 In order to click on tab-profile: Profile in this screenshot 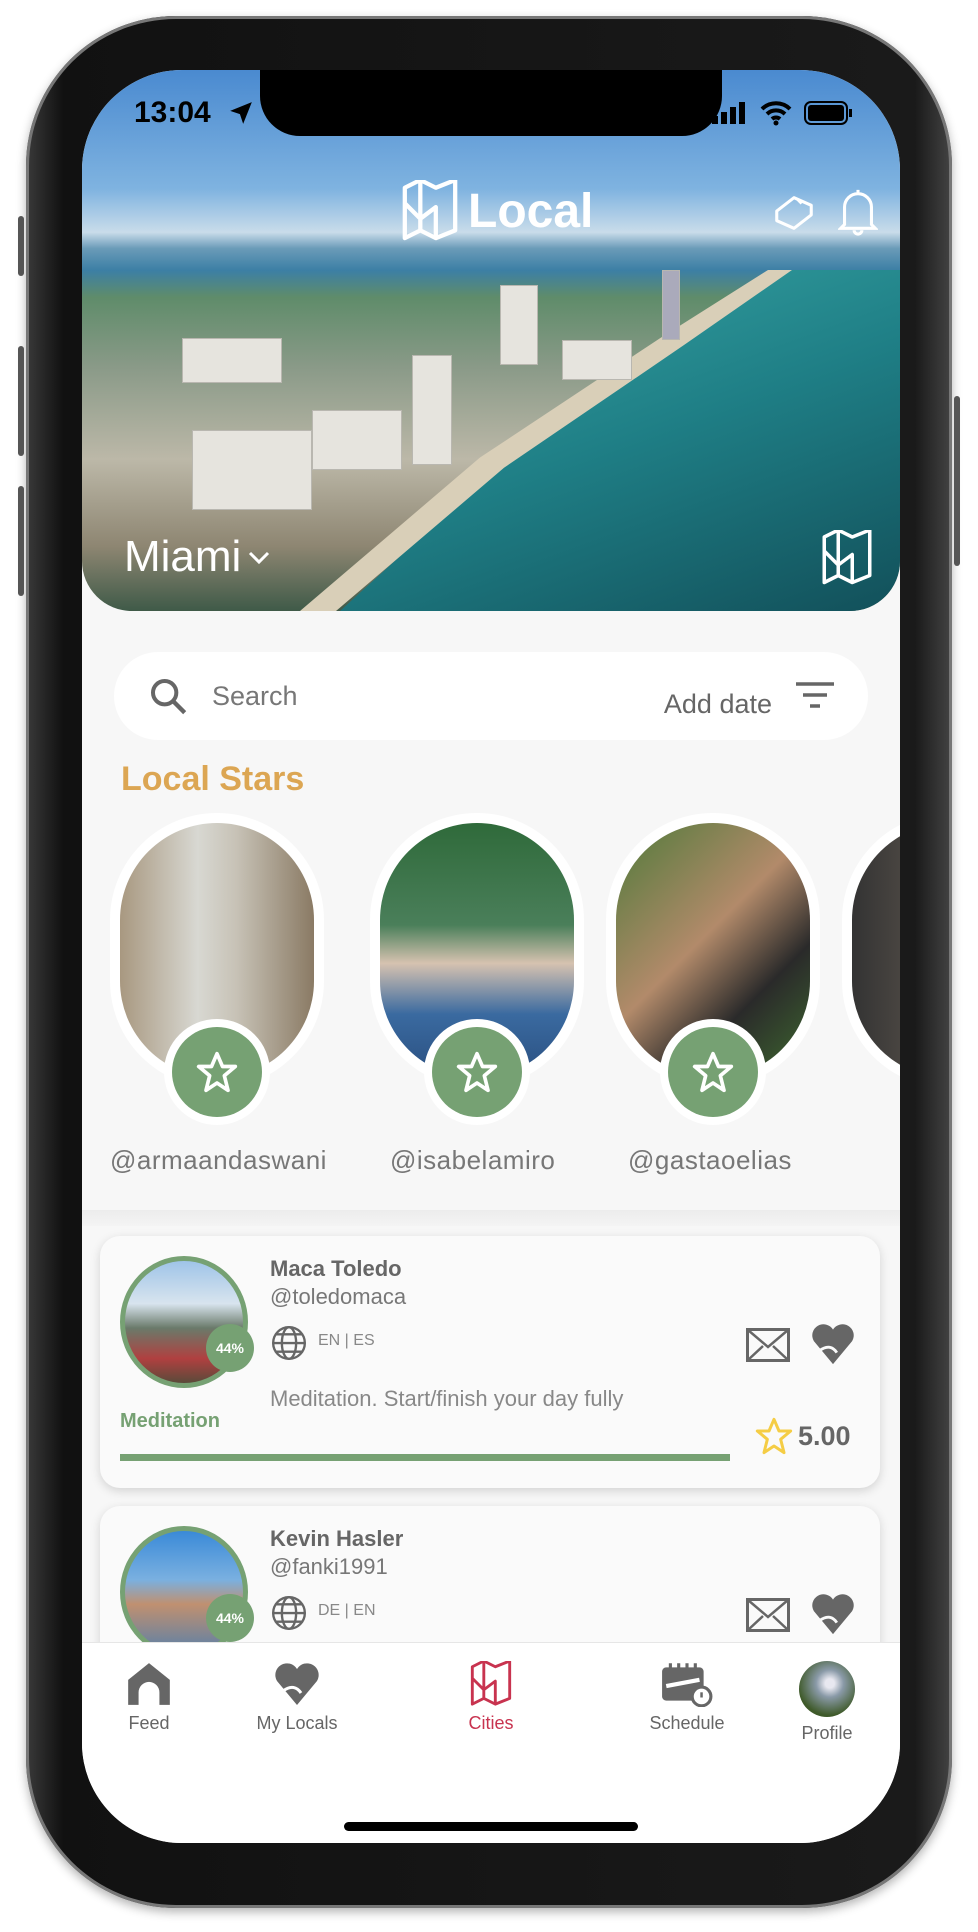, I will do `click(826, 1702)`.